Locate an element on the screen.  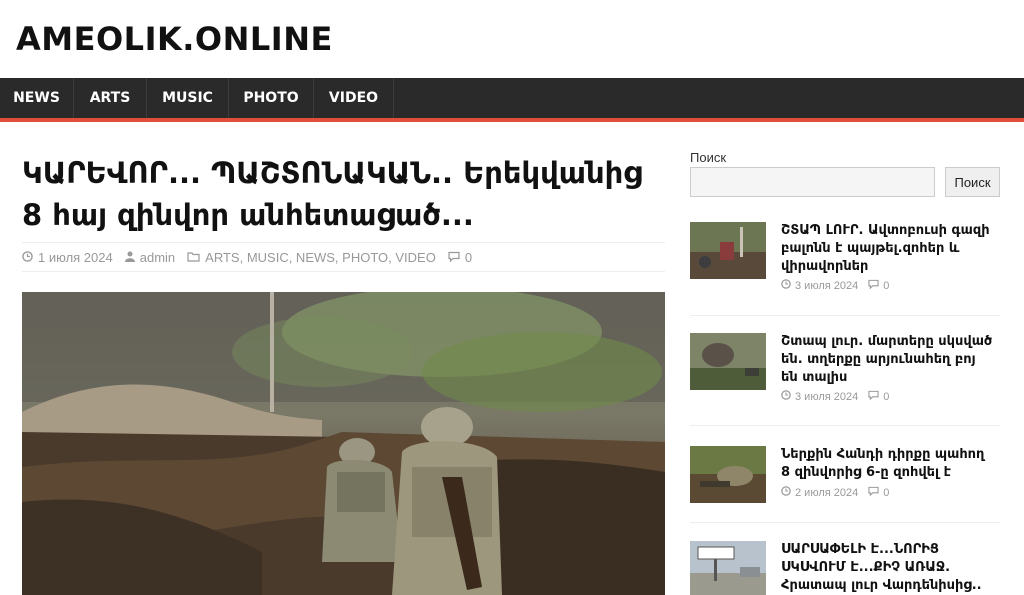
nav-item-news: NEWS is located at coordinates (37, 98).